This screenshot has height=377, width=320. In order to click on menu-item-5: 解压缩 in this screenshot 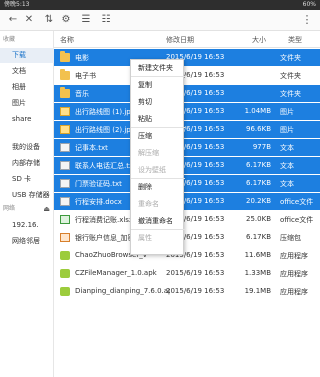, I will do `click(148, 153)`.